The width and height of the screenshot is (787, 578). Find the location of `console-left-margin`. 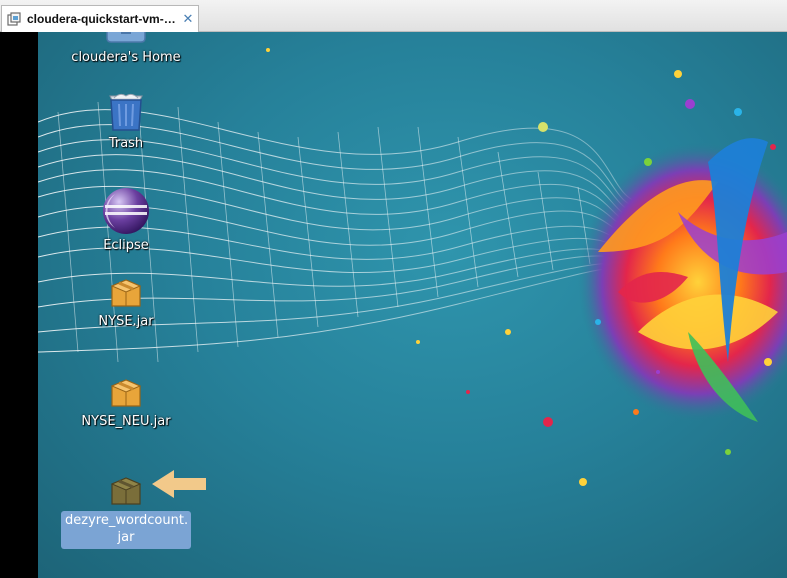

console-left-margin is located at coordinates (19, 305).